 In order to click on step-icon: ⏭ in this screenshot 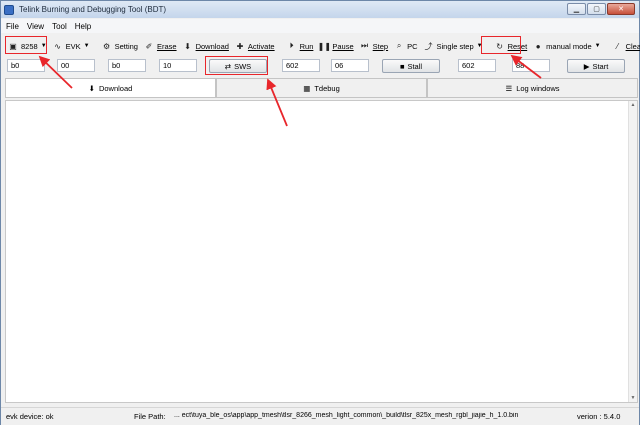, I will do `click(365, 45)`.